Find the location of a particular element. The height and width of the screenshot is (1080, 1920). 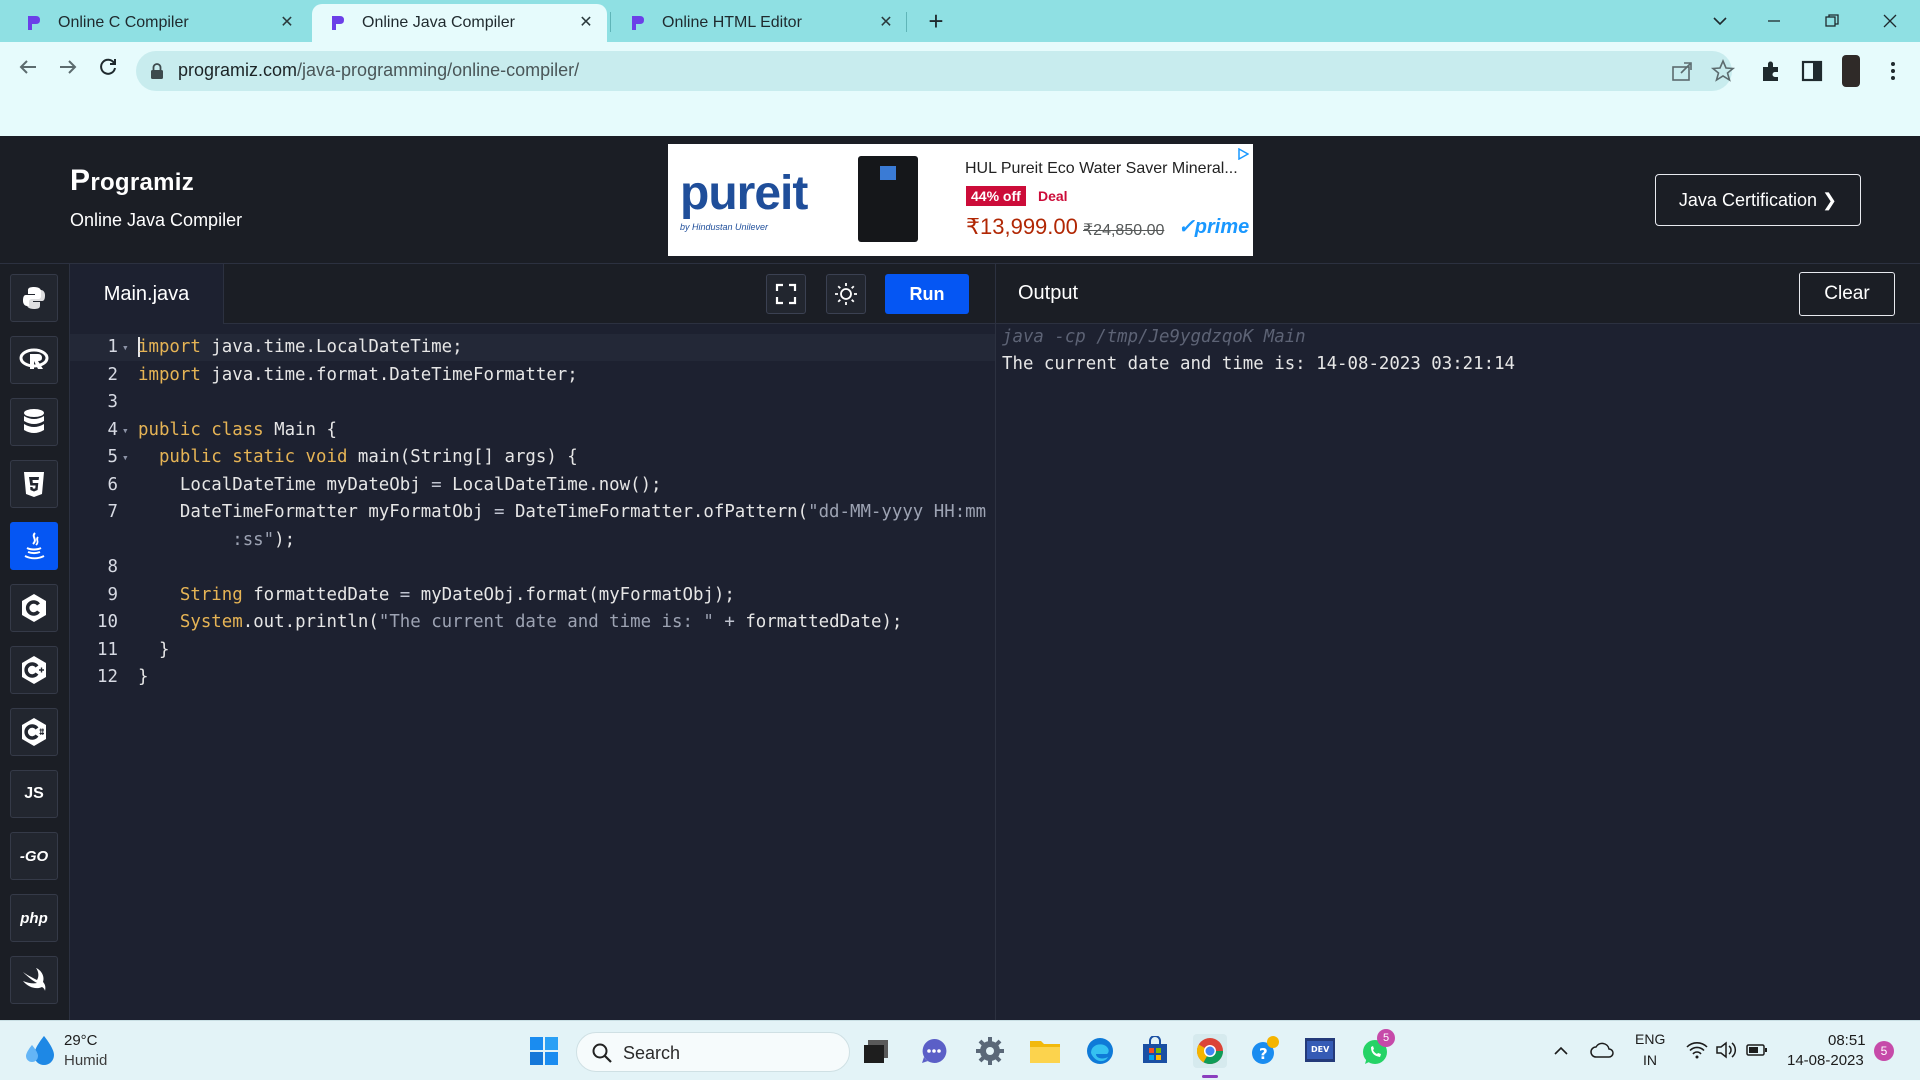

code-token: LocalDateTime.now(); is located at coordinates (551, 484).